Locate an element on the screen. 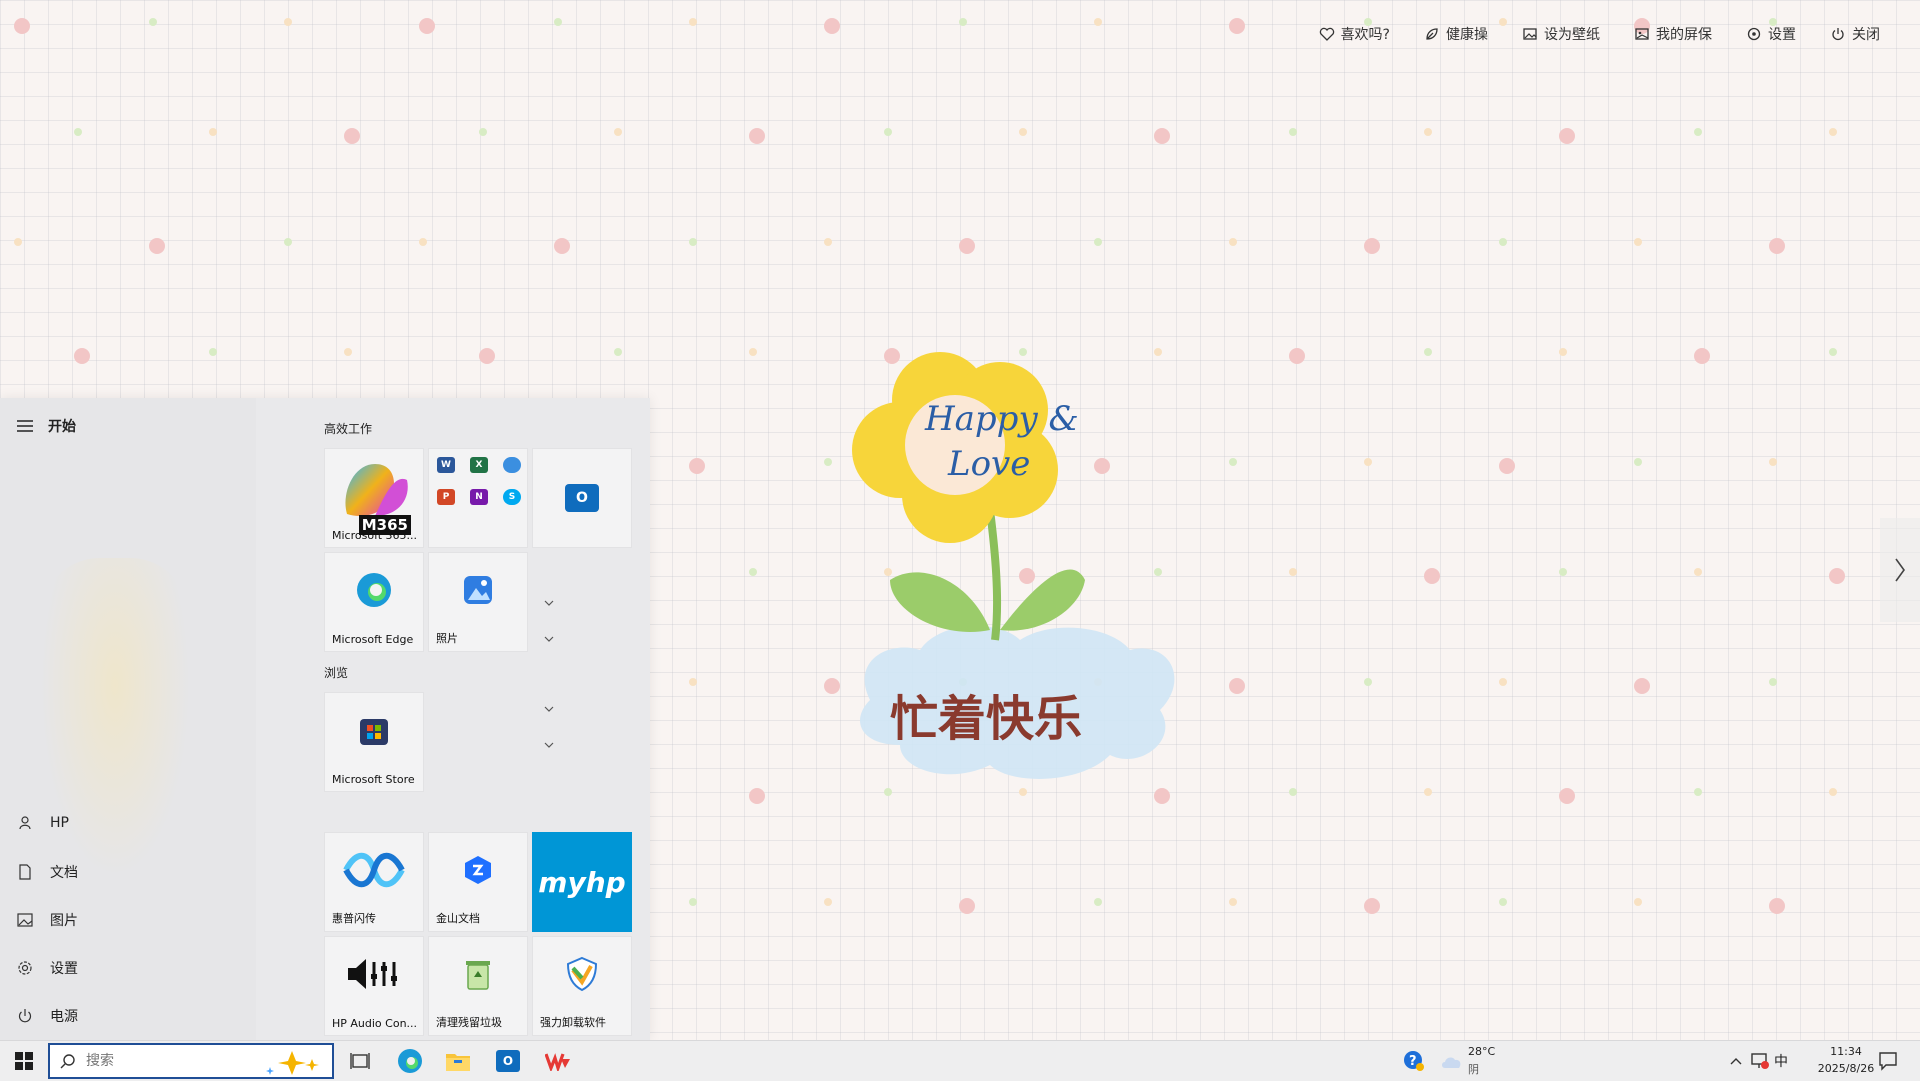 This screenshot has height=1081, width=1920. tray-weather is located at coordinates (1452, 1061).